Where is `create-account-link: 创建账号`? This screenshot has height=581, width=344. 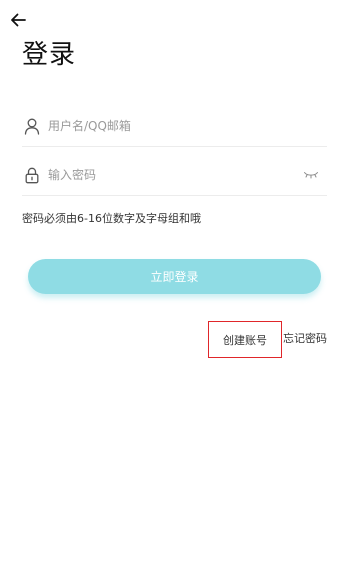 create-account-link: 创建账号 is located at coordinates (245, 339).